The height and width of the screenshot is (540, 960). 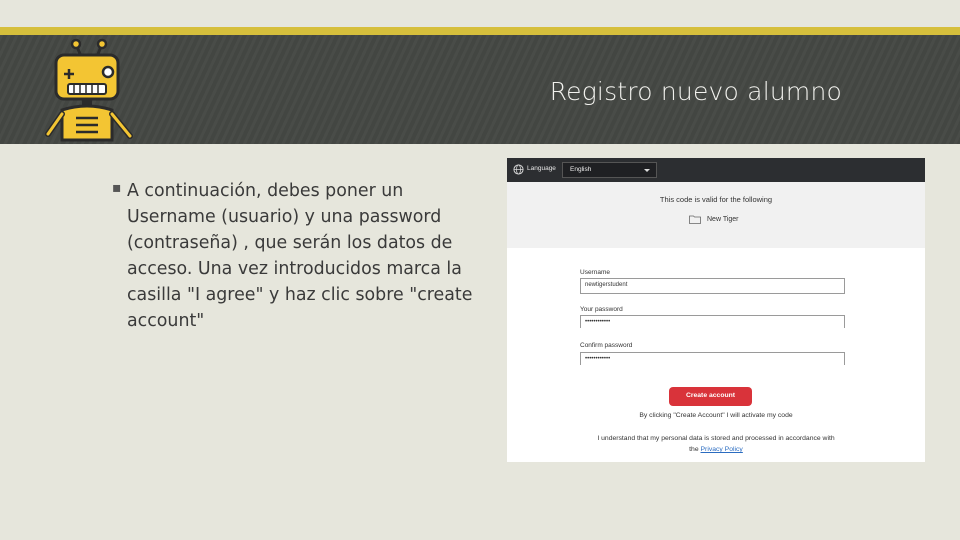 What do you see at coordinates (609, 170) in the screenshot?
I see `language-select: English` at bounding box center [609, 170].